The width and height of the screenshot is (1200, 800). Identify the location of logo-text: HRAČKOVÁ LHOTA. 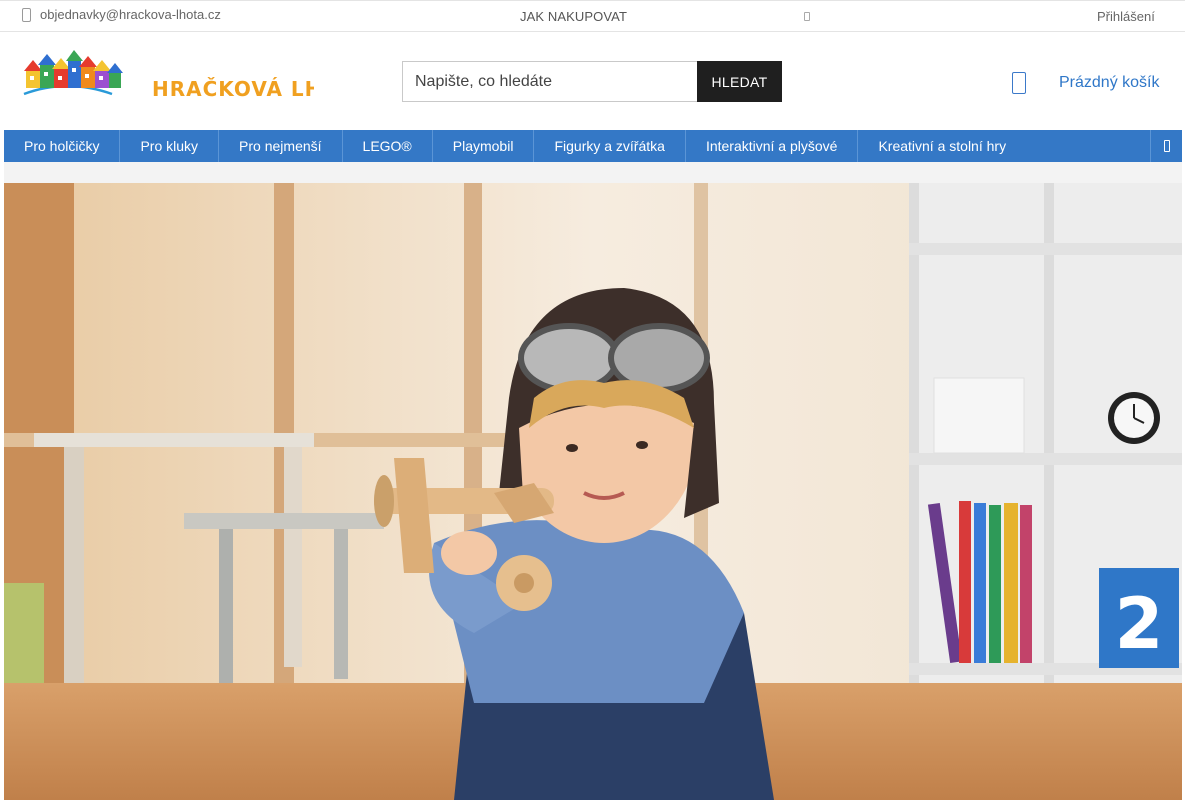
(233, 89).